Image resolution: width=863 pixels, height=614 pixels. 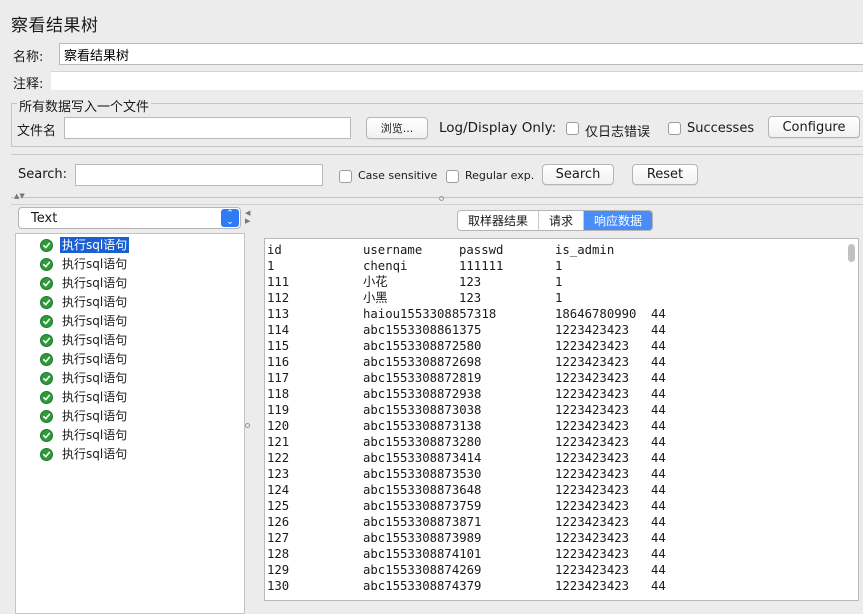 What do you see at coordinates (578, 174) in the screenshot?
I see `search-button: Search` at bounding box center [578, 174].